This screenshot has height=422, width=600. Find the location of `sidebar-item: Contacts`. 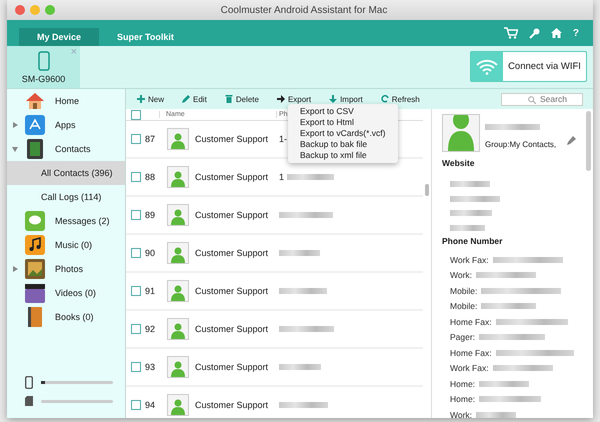

sidebar-item: Contacts is located at coordinates (66, 149).